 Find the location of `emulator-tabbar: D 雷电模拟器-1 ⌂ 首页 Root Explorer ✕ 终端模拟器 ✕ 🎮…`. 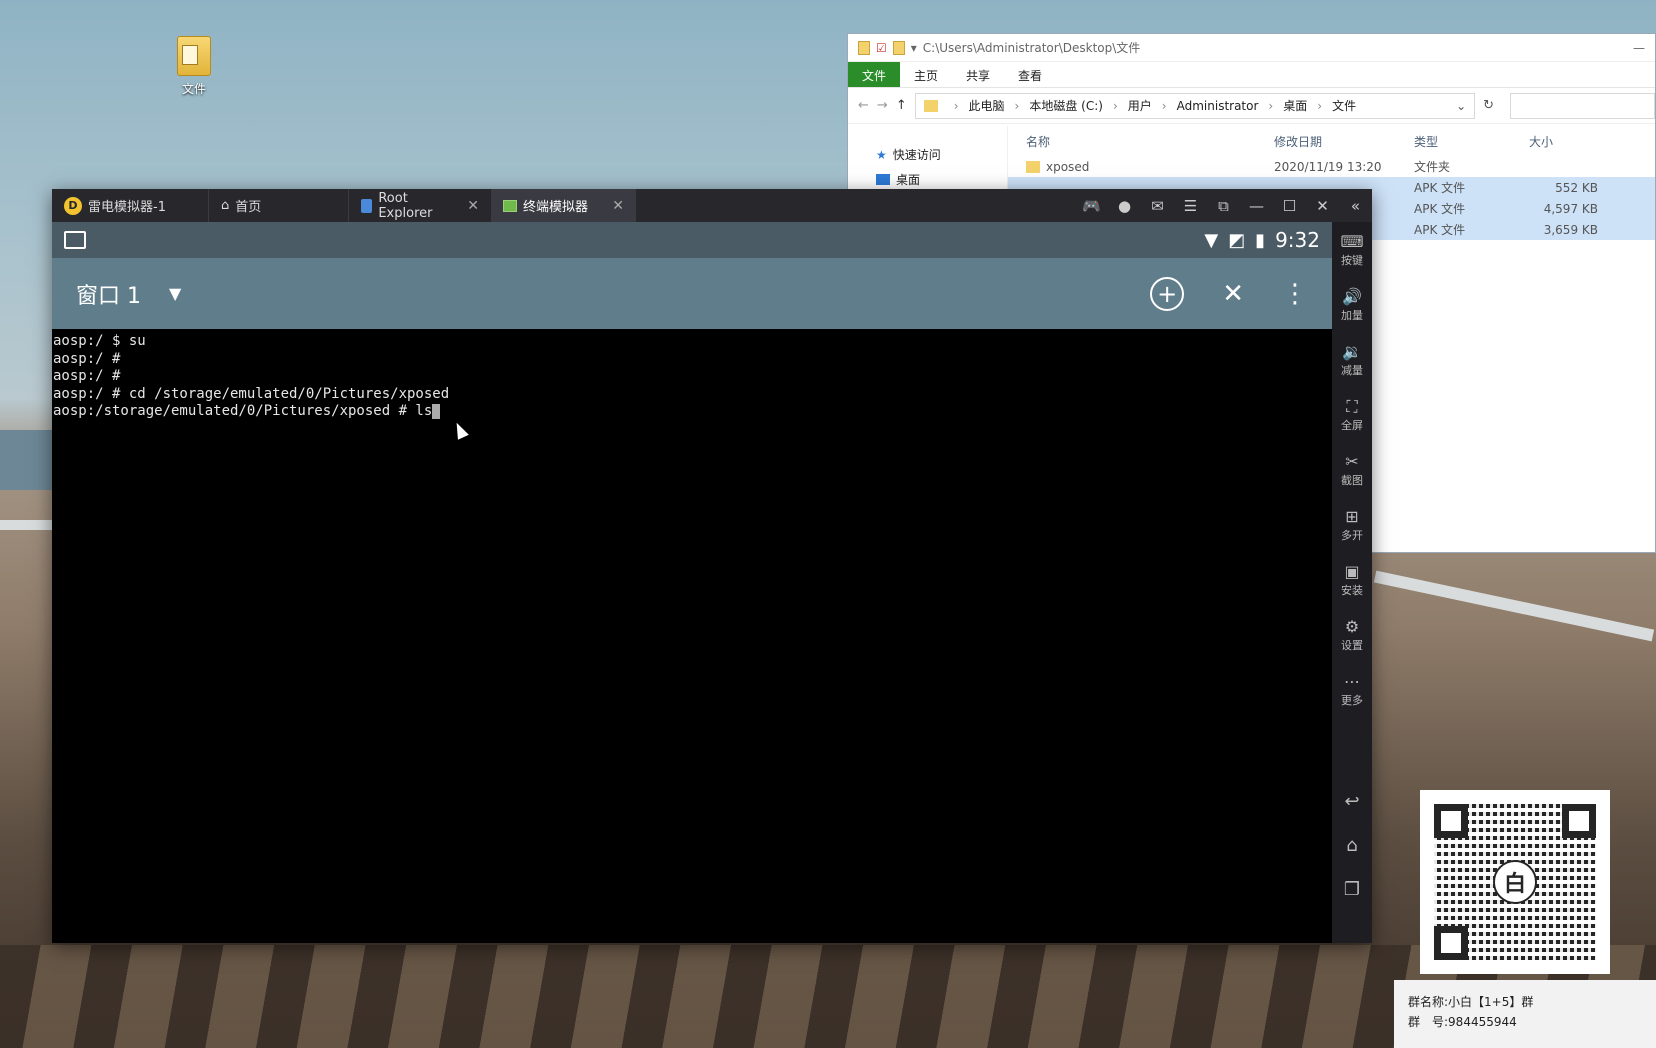

emulator-tabbar: D 雷电模拟器-1 ⌂ 首页 Root Explorer ✕ 终端模拟器 ✕ 🎮… is located at coordinates (712, 205).